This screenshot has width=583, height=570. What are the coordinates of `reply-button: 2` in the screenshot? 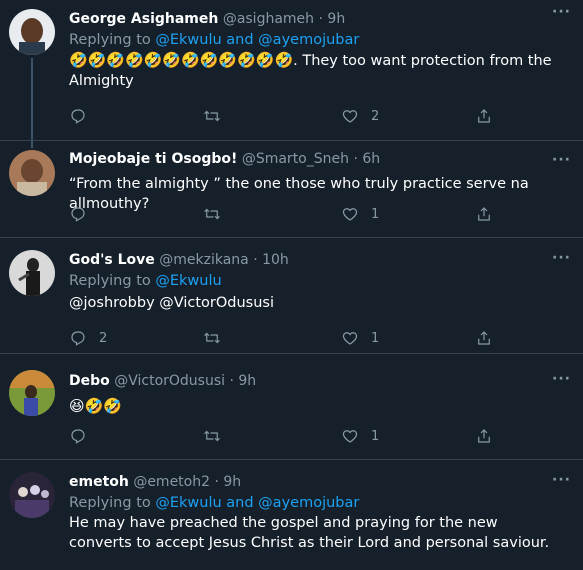 It's located at (88, 338).